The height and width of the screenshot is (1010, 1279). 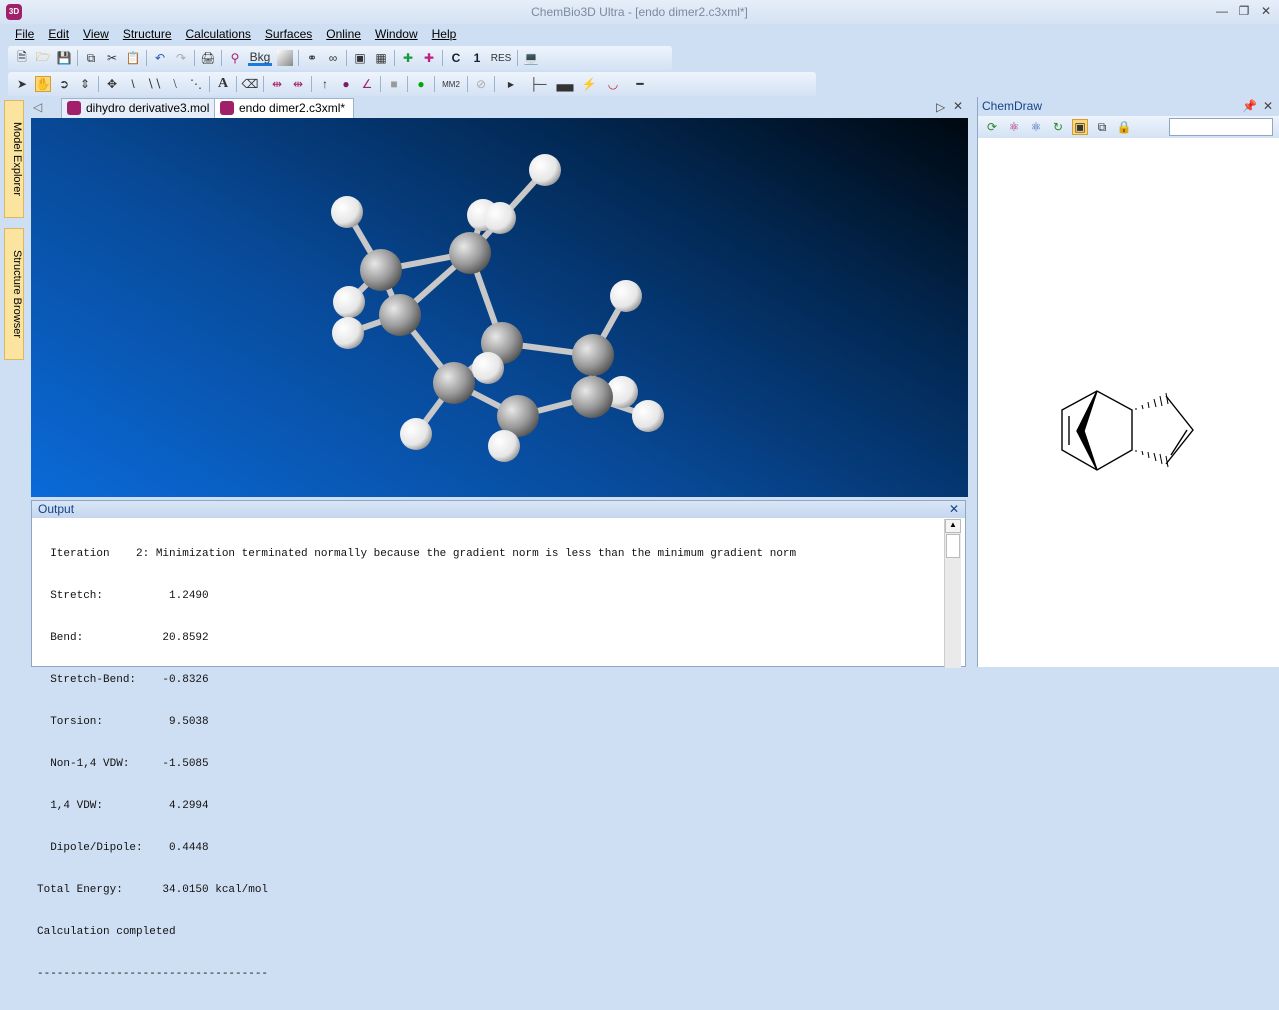 What do you see at coordinates (91, 58) in the screenshot?
I see `copy-icon: ⧉` at bounding box center [91, 58].